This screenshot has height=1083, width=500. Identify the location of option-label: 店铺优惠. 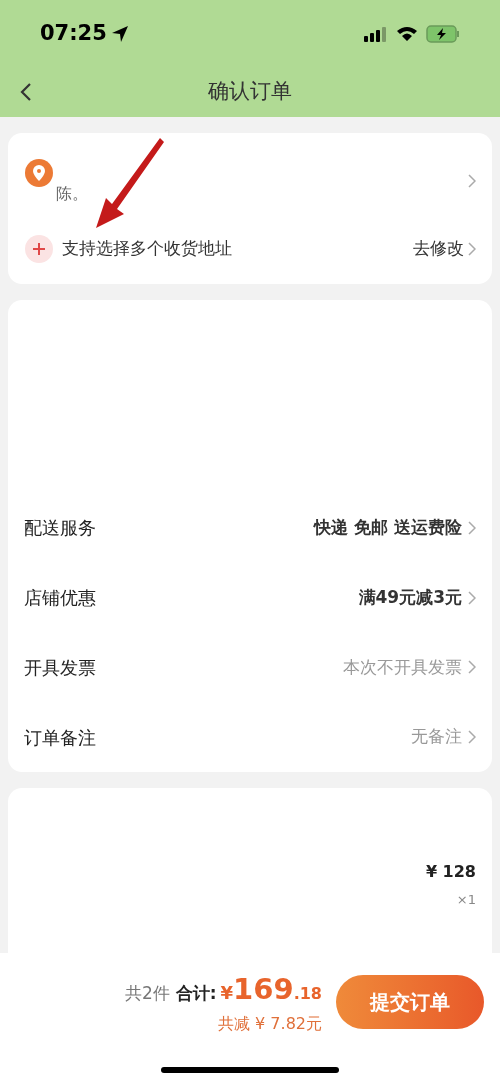
(60, 598).